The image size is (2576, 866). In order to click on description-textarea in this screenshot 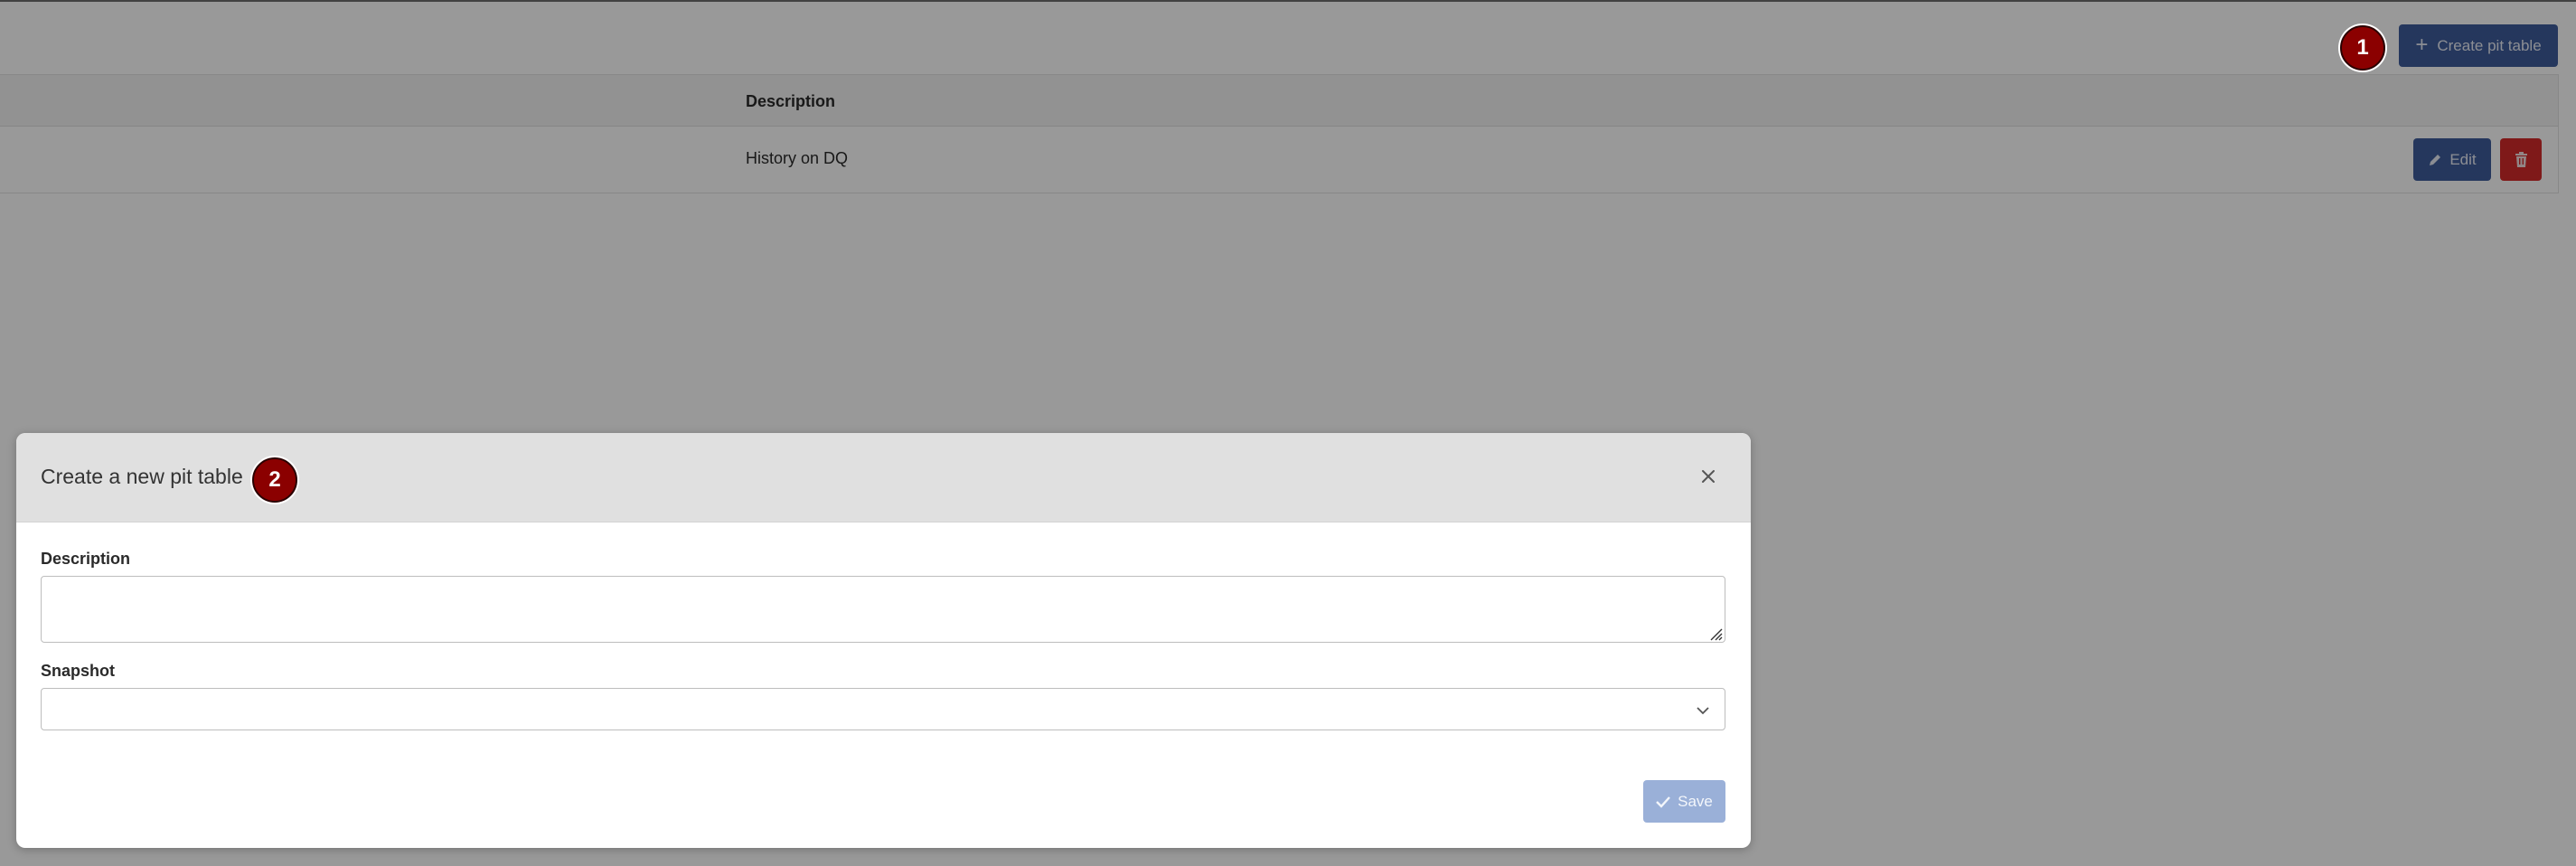, I will do `click(883, 609)`.